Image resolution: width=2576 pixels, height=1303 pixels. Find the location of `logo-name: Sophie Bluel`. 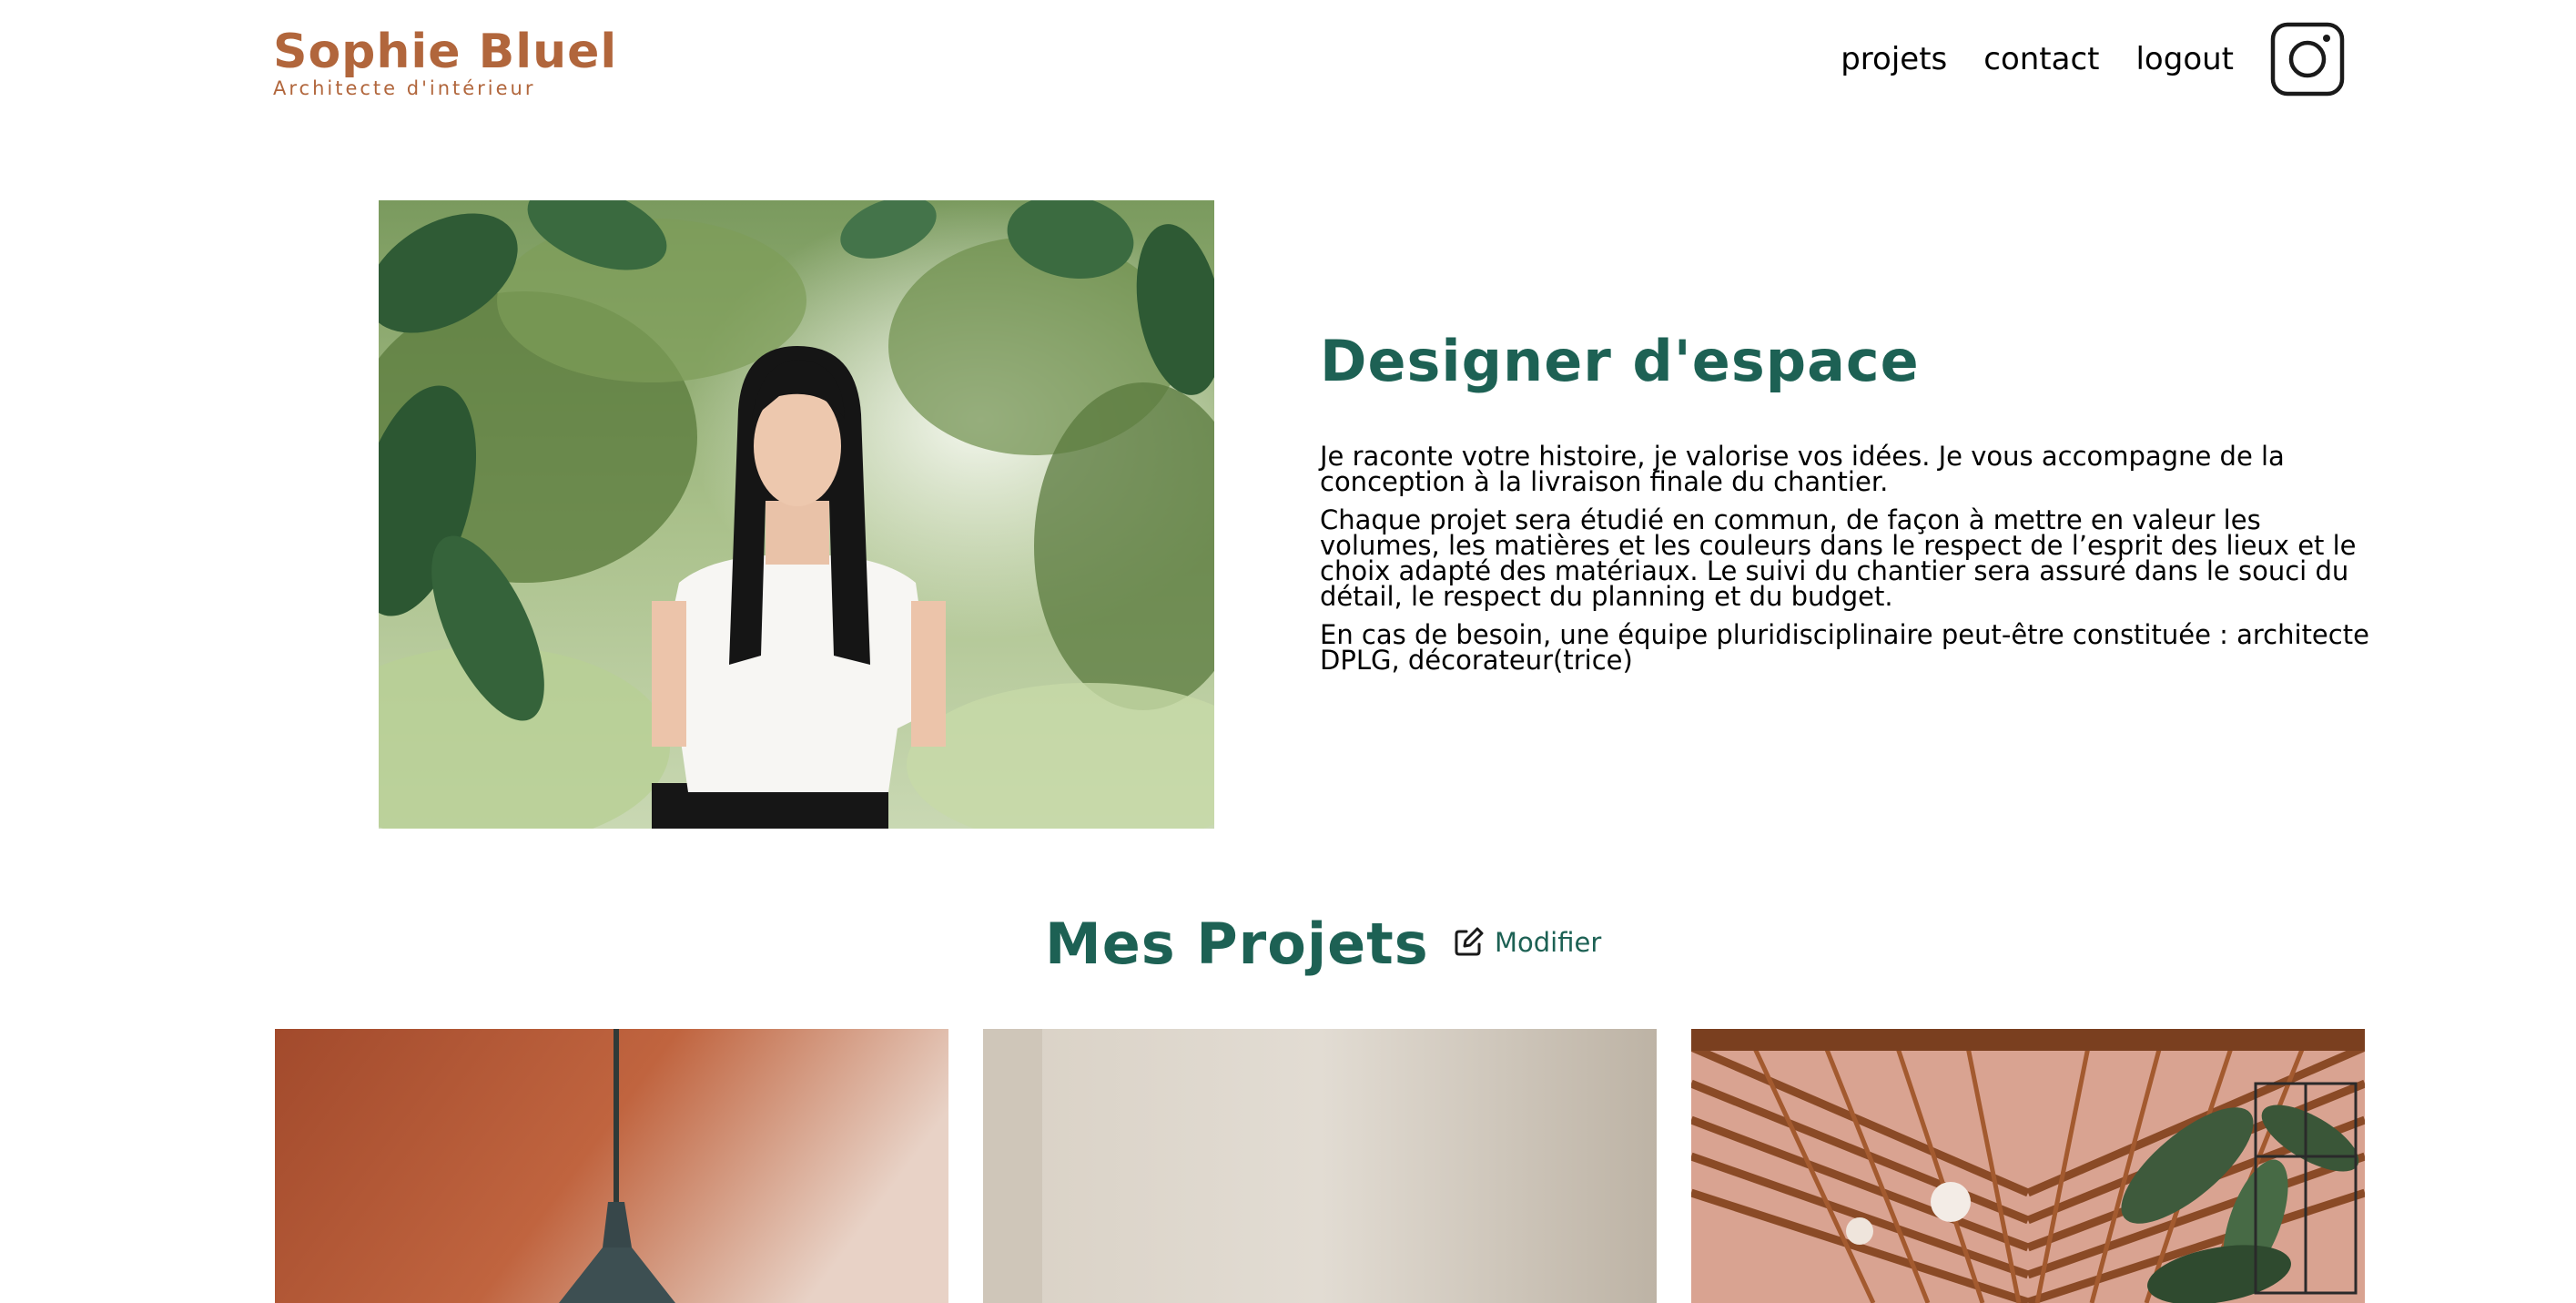

logo-name: Sophie Bluel is located at coordinates (445, 52).